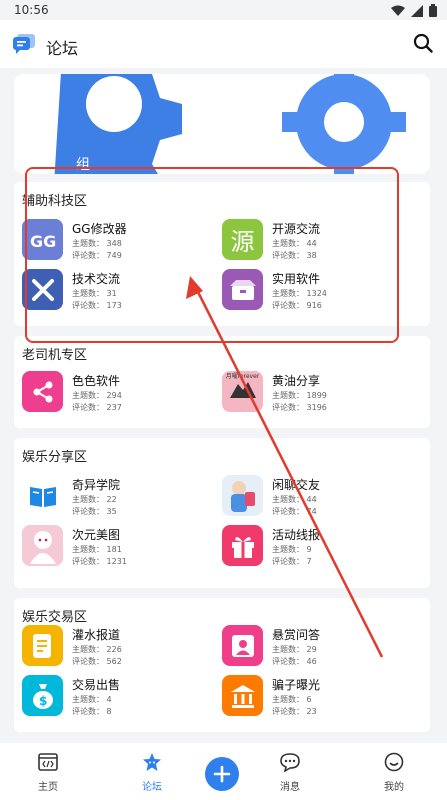 This screenshot has height=800, width=447. Describe the element at coordinates (290, 762) in the screenshot. I see `message-icon` at that location.